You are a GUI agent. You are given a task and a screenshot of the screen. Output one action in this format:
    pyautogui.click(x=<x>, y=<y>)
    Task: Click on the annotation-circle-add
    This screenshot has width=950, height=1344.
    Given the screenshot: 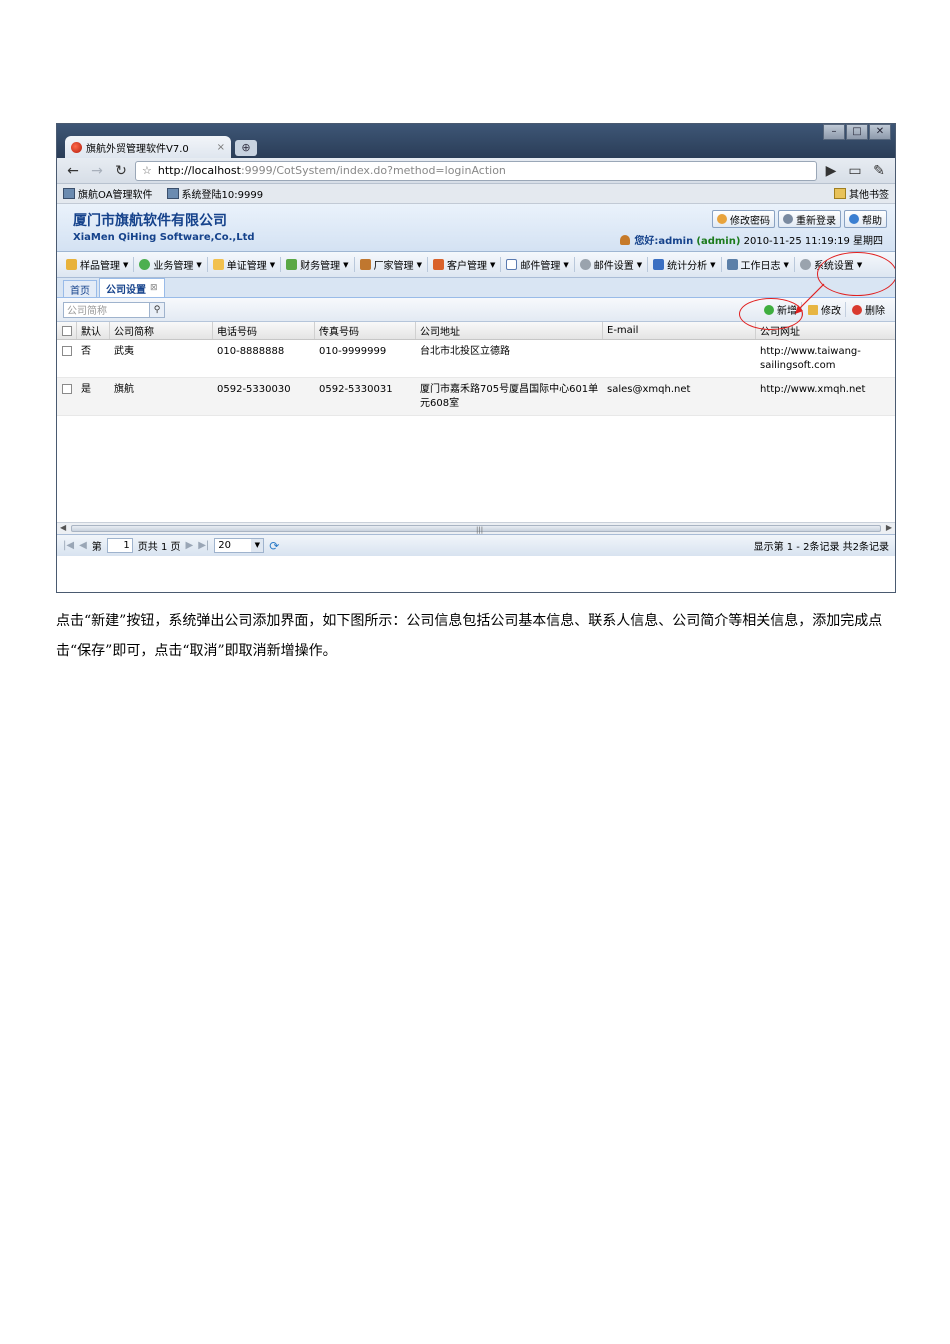 What is the action you would take?
    pyautogui.click(x=771, y=314)
    